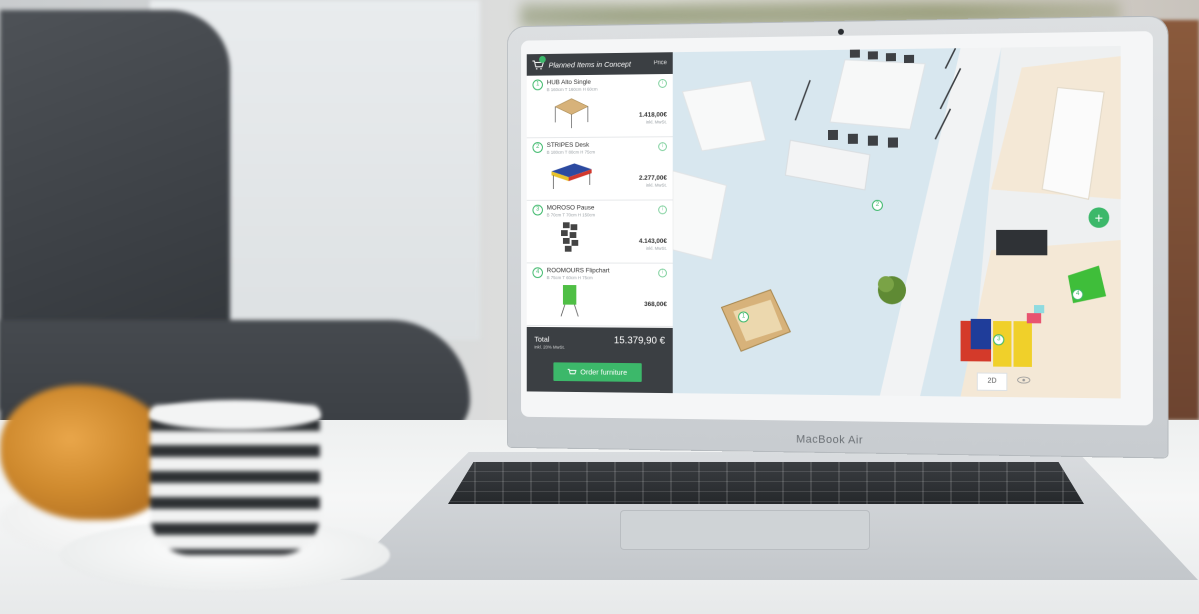 Image resolution: width=1199 pixels, height=614 pixels. I want to click on item-price: 2.277,00€, so click(652, 178).